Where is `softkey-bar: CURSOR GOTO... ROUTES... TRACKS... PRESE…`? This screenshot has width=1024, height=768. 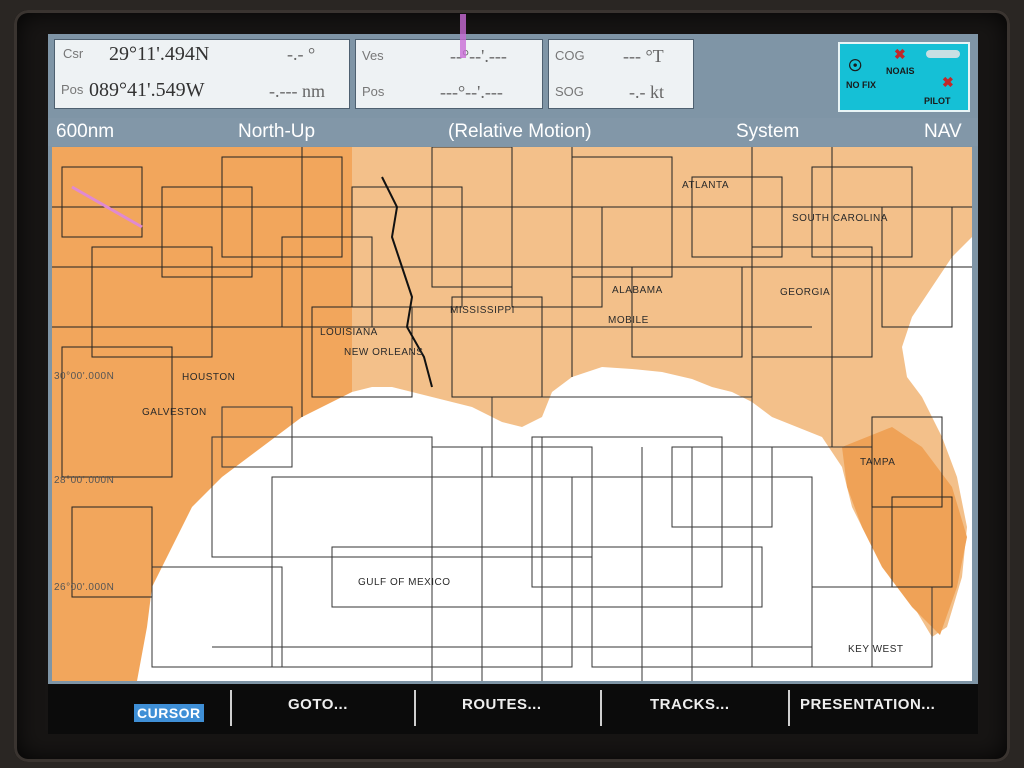
softkey-bar: CURSOR GOTO... ROUTES... TRACKS... PRESE… is located at coordinates (513, 709).